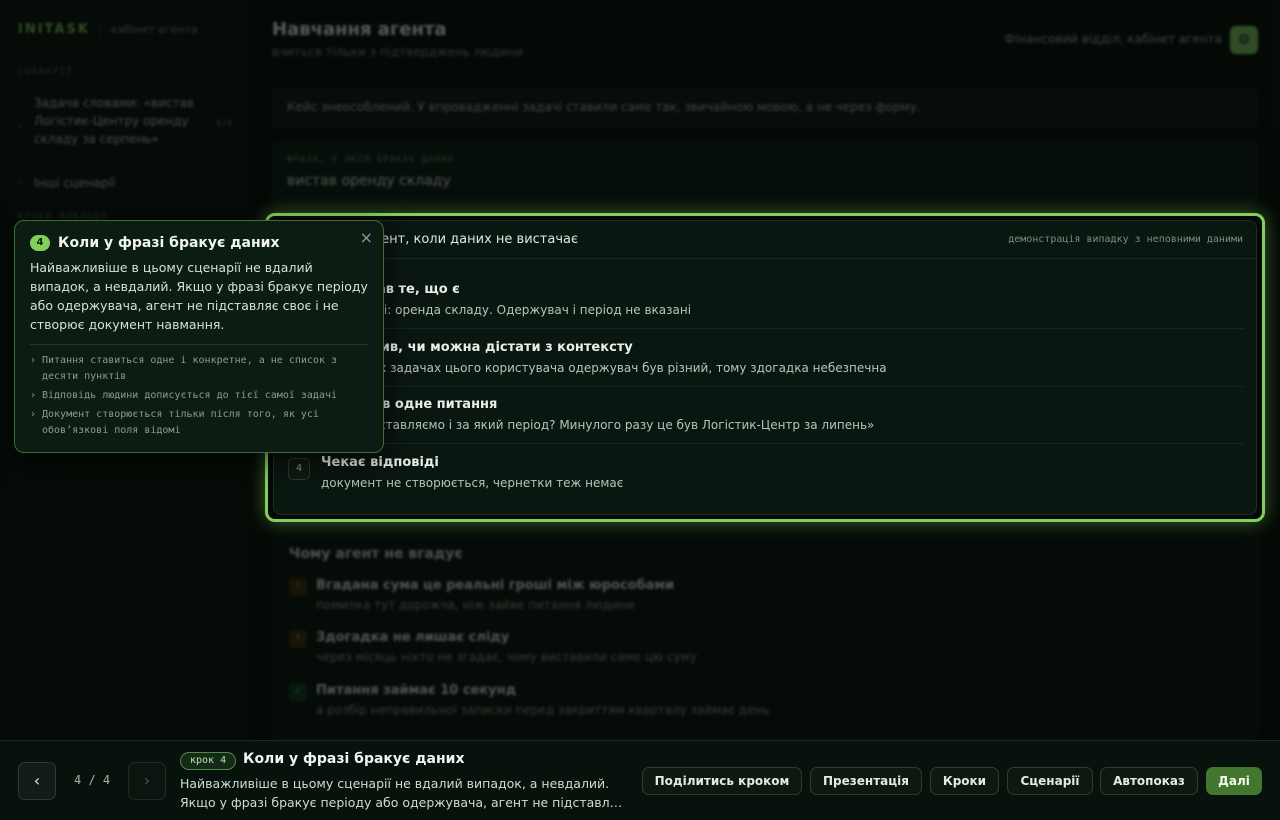  What do you see at coordinates (354, 759) in the screenshot?
I see `tour-step-title: Коли у фразі бракує даних` at bounding box center [354, 759].